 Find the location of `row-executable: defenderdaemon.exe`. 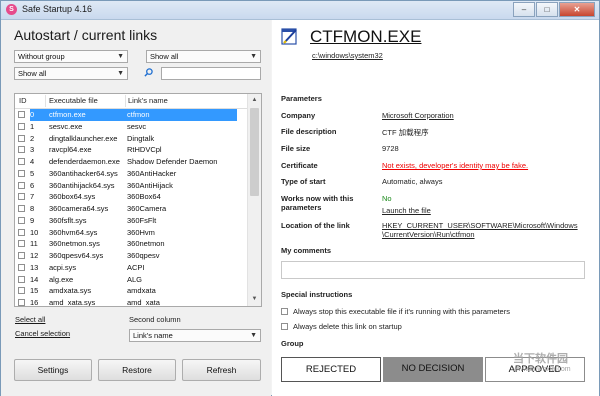

row-executable: defenderdaemon.exe is located at coordinates (84, 161).